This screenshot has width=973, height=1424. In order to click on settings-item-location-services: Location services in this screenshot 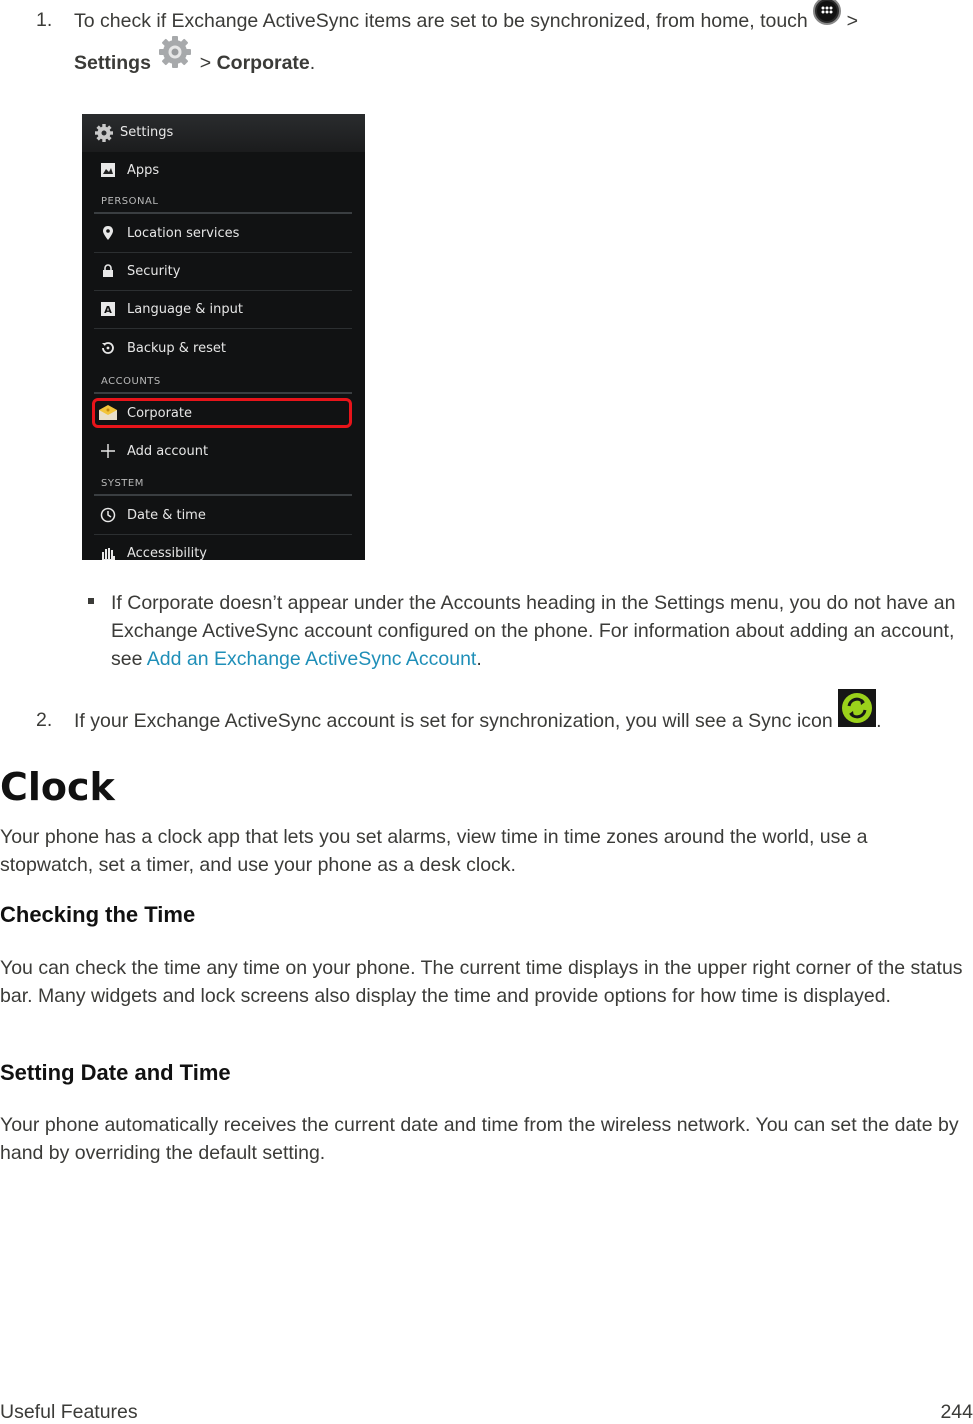, I will do `click(223, 234)`.